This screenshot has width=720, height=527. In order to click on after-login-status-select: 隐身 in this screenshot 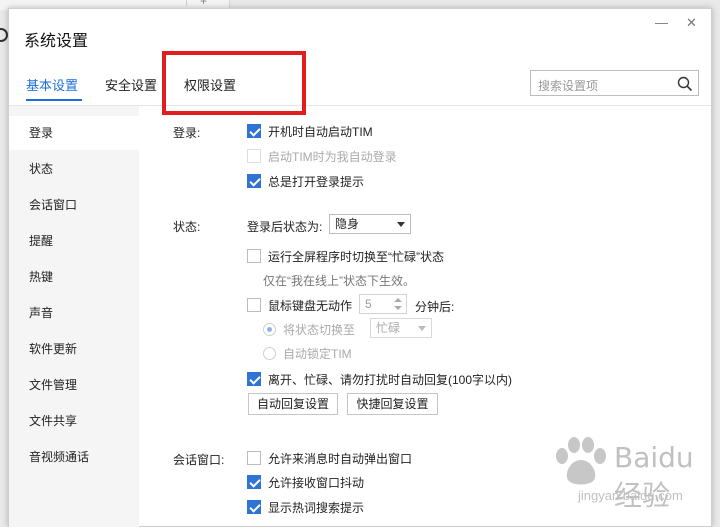, I will do `click(370, 224)`.